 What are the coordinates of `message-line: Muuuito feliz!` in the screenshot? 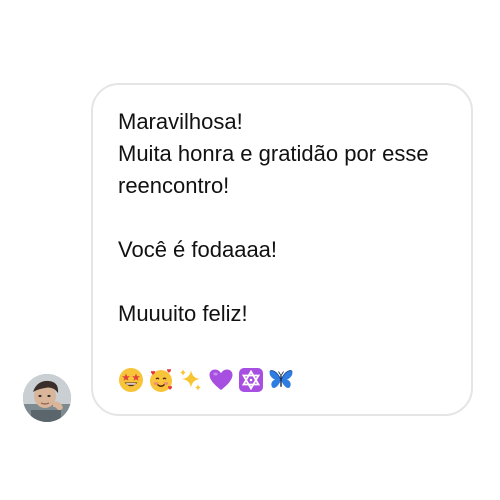 It's located at (183, 313).